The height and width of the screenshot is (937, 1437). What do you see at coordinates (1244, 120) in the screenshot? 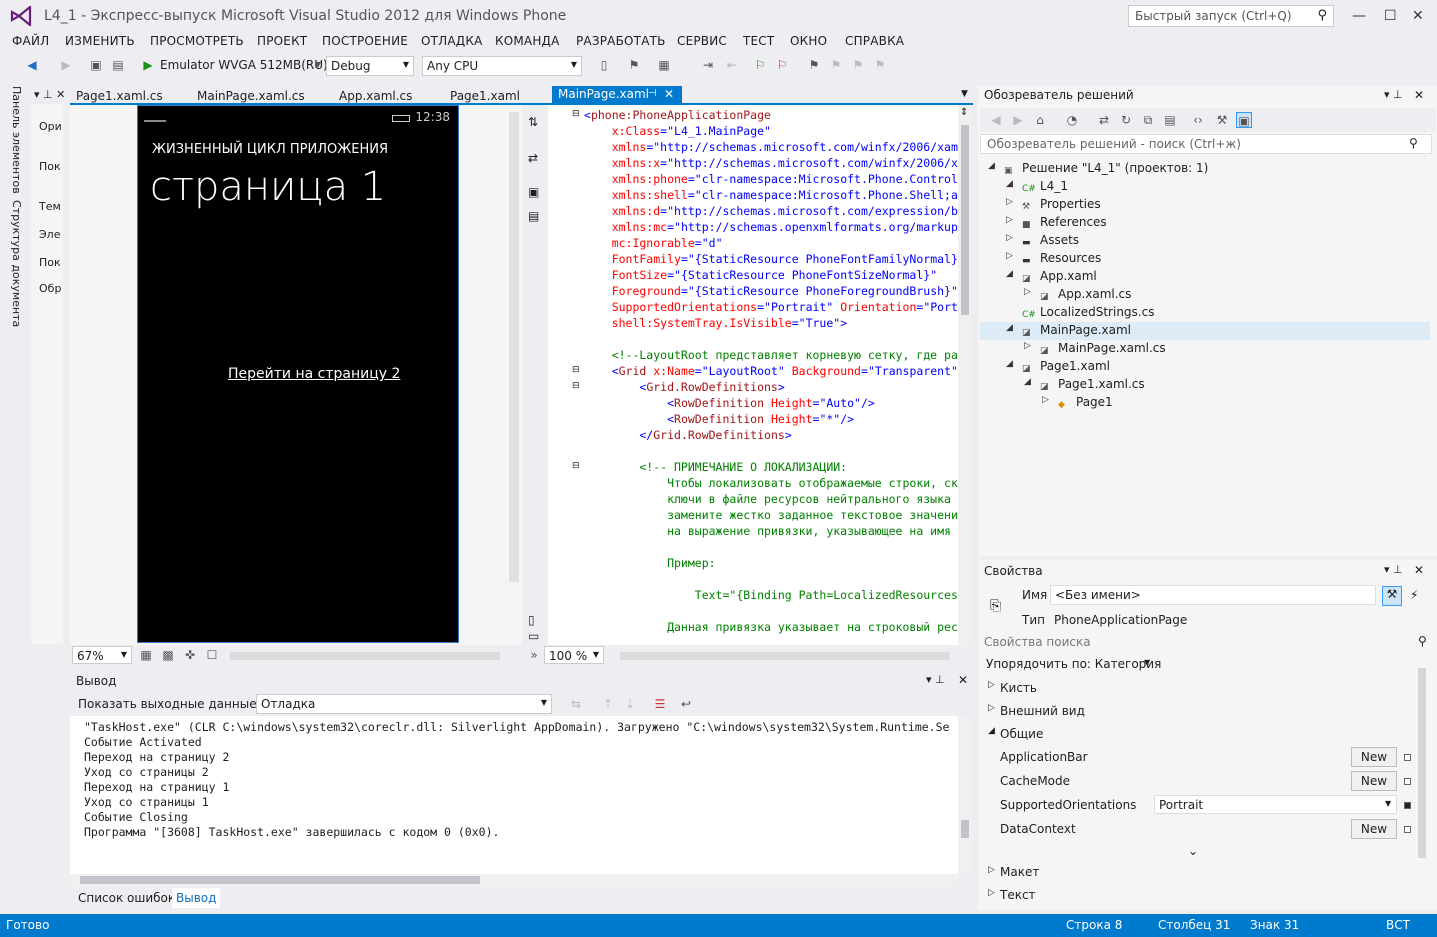
I see `preview-icon: ▣` at bounding box center [1244, 120].